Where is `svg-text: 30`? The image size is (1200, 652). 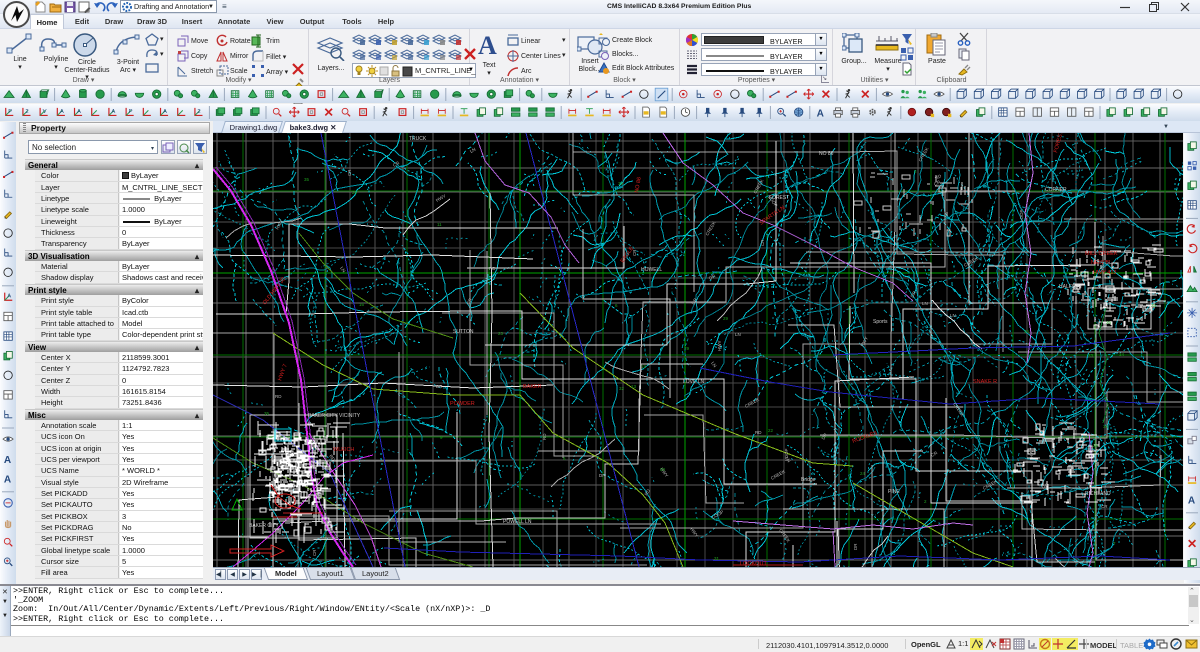 svg-text: 30 is located at coordinates (663, 469).